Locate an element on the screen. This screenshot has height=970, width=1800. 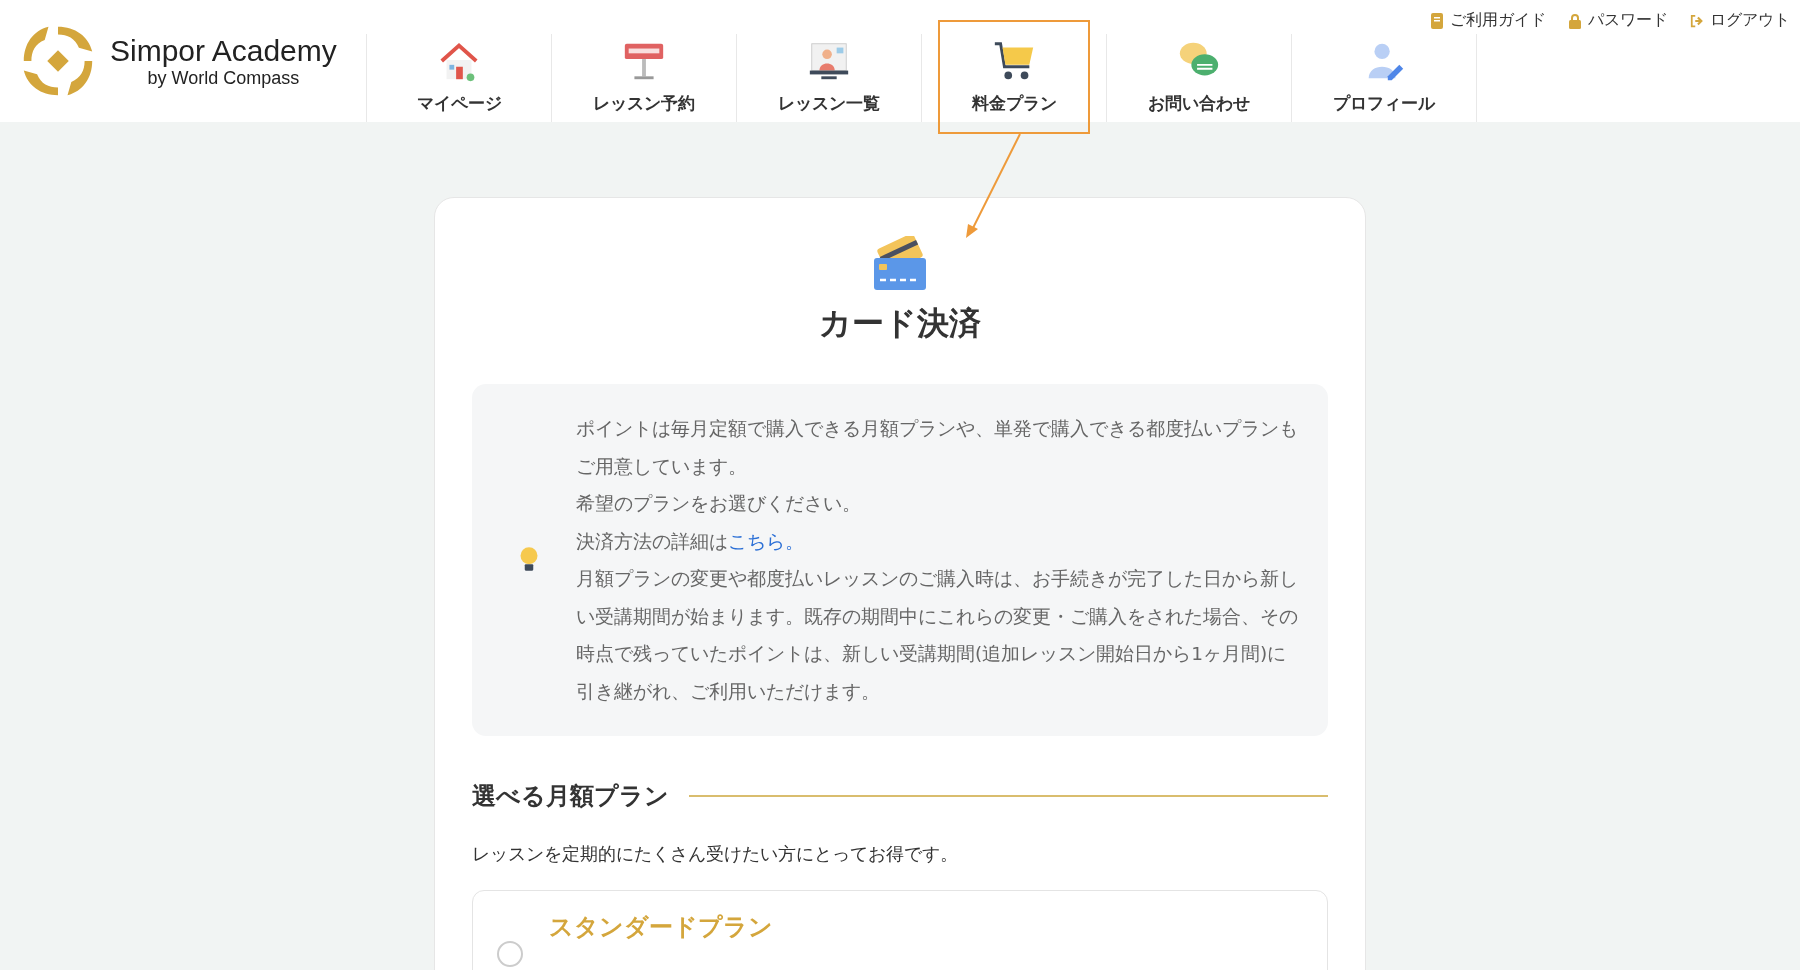
info-paragraph: 月額プランの変更や都度払いレッスンのご購入時は、お手続きが完了した日から新しい受講期間が始まります。既存の期間中にこれらの変更・ご購入をされた場合、その時点で残っていたポイントは、新しい受講期間(追加レッスン開始日から1ヶ月間)に引き継がれ、ご利用いただけます。 is located at coordinates (937, 635).